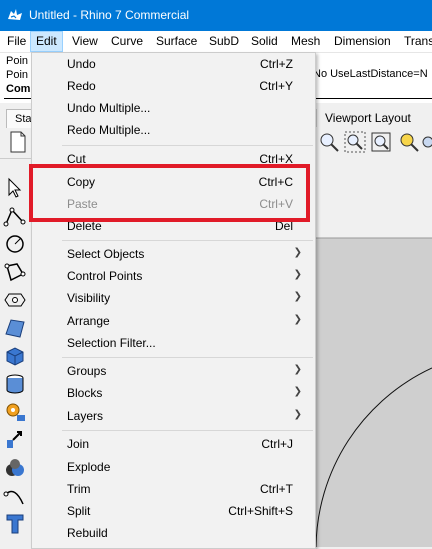 This screenshot has width=432, height=549. I want to click on left-toolbar, so click(15, 359).